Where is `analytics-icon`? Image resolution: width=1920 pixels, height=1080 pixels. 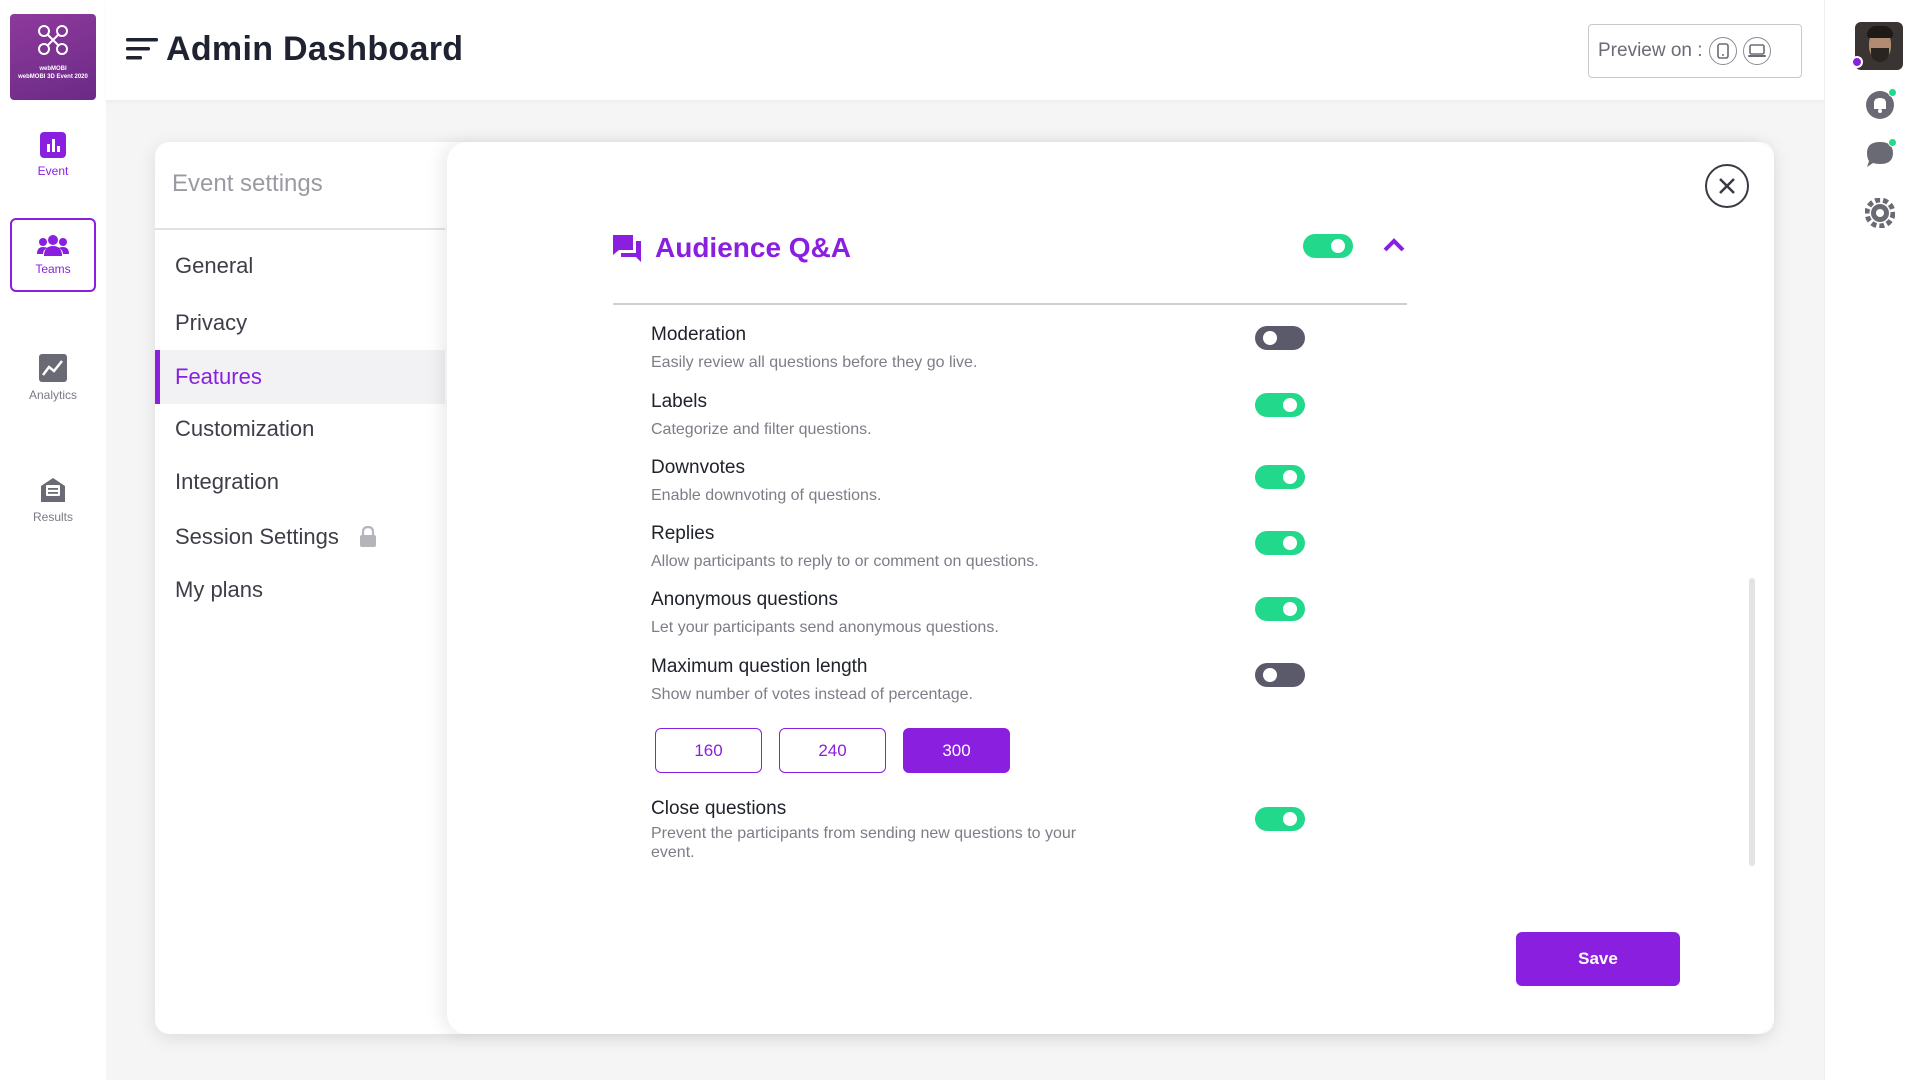
analytics-icon is located at coordinates (53, 368).